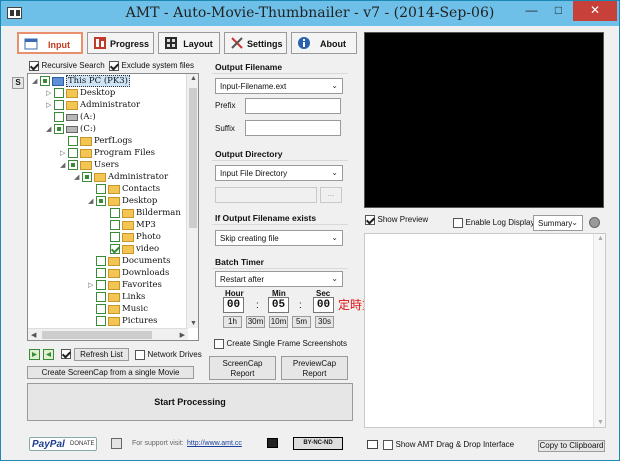  What do you see at coordinates (279, 173) in the screenshot?
I see `output-directory-select: Input File Directory ⌄` at bounding box center [279, 173].